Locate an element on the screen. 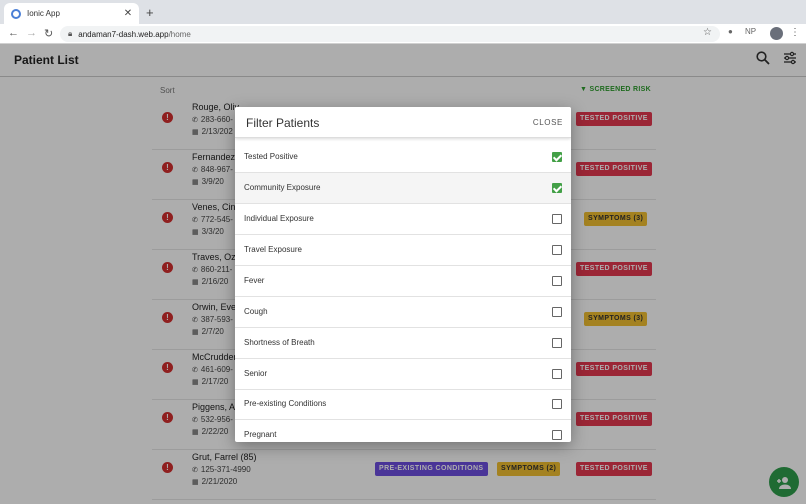 The height and width of the screenshot is (504, 806). lock-icon: 🔒︎ is located at coordinates (70, 33).